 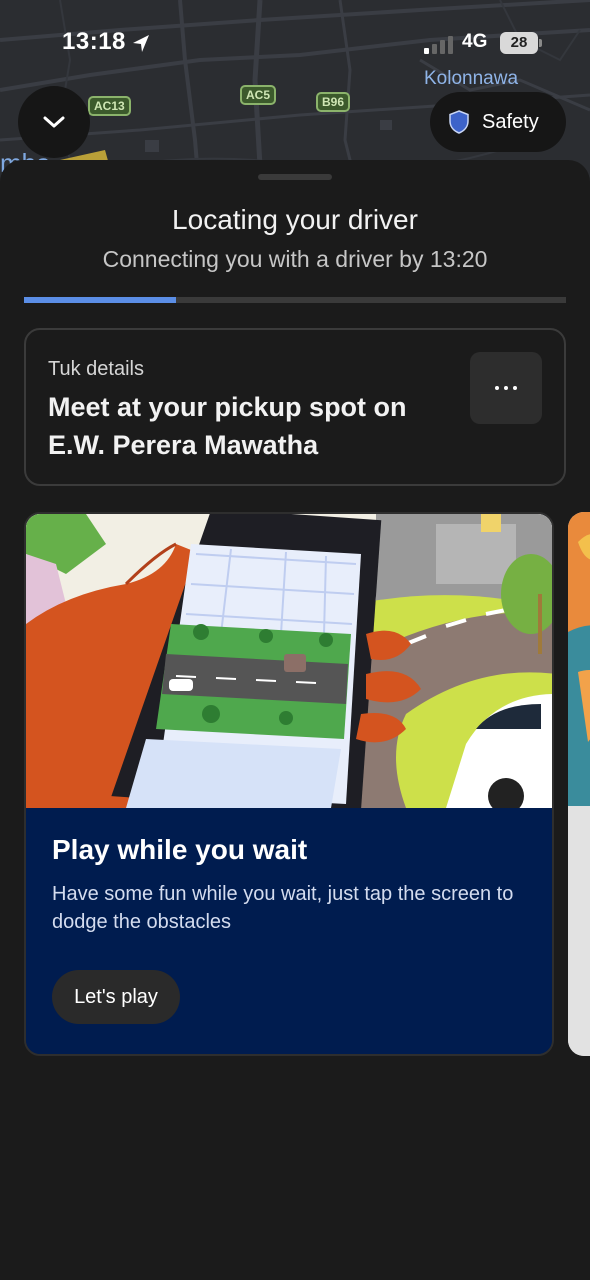 I want to click on shield-icon, so click(x=459, y=122).